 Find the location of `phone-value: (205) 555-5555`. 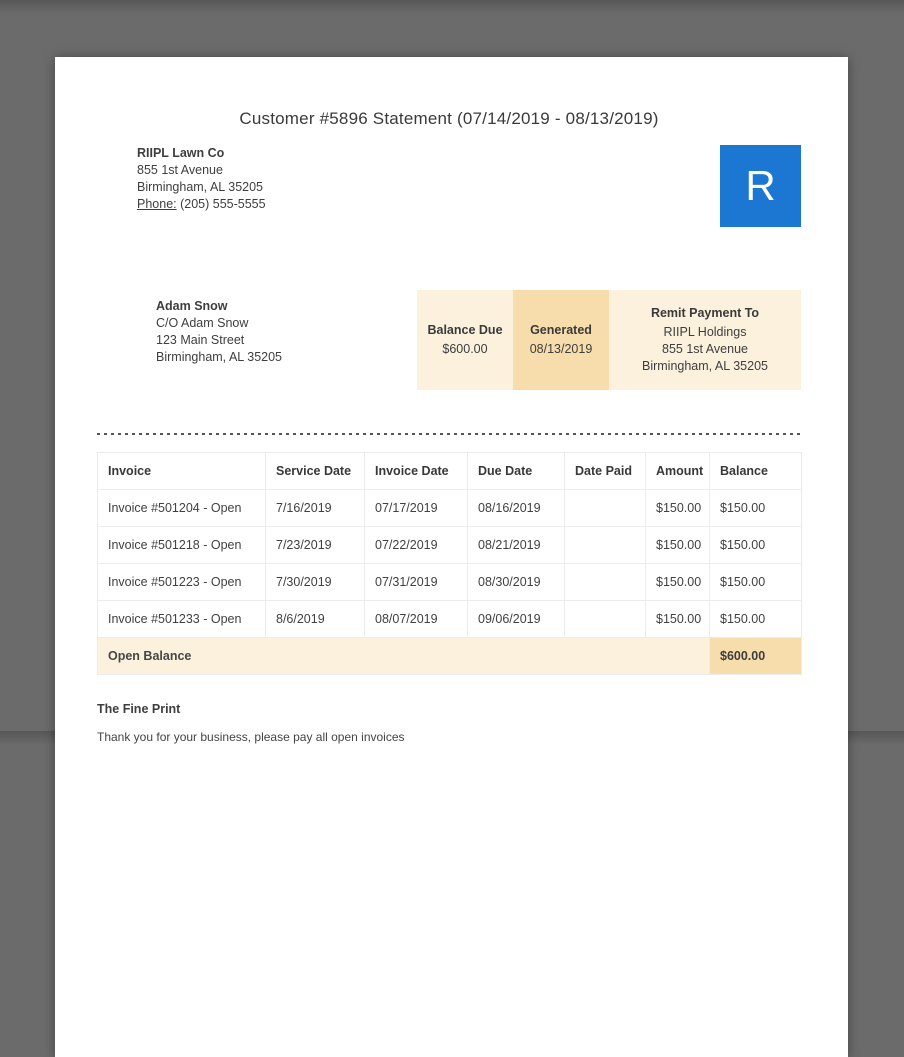

phone-value: (205) 555-5555 is located at coordinates (223, 204).